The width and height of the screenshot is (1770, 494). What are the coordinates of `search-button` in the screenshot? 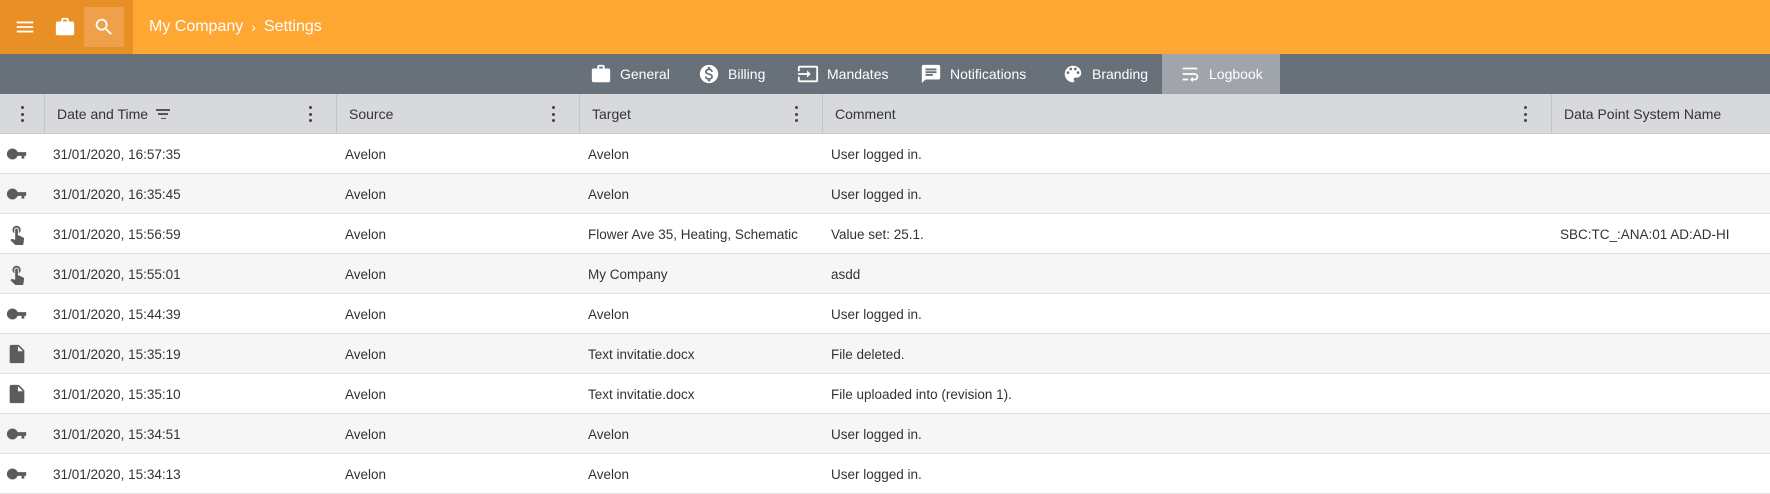 It's located at (104, 27).